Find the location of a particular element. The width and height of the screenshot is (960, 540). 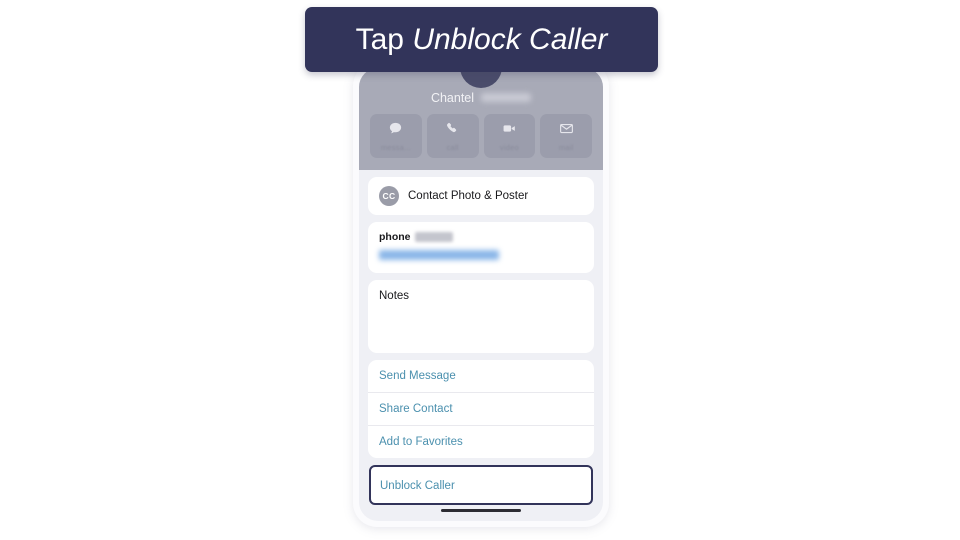

instruction-text: Tap Unblock Caller is located at coordinates (482, 40).